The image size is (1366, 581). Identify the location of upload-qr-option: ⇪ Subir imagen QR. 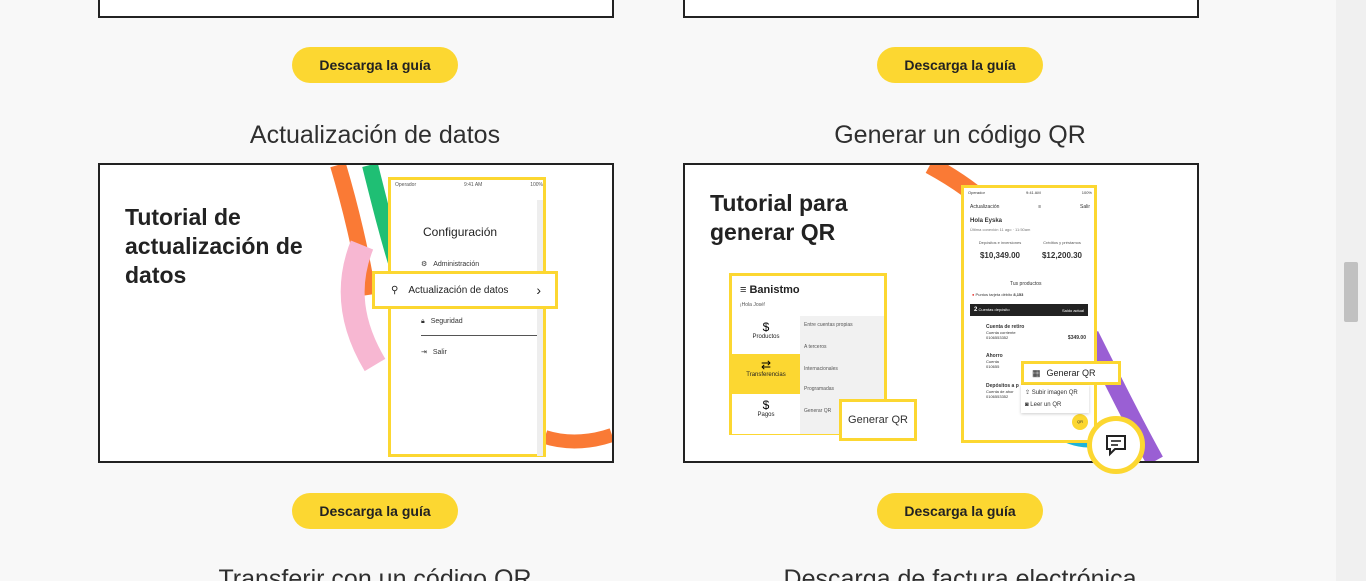
(1051, 392).